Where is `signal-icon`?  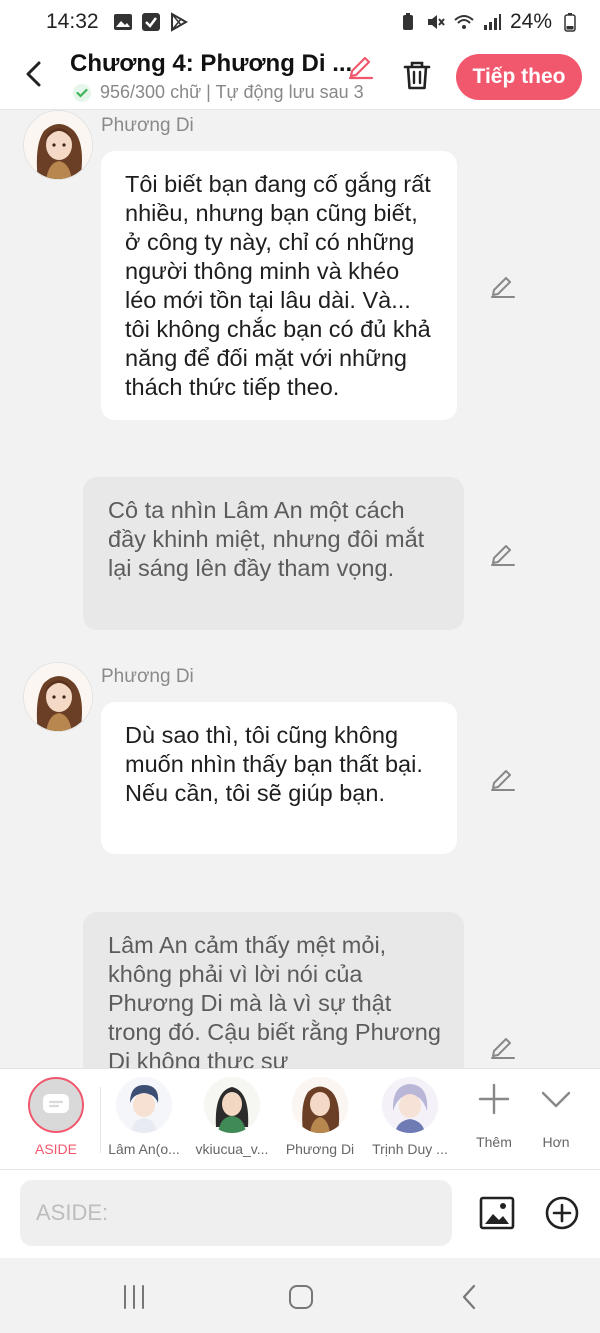 signal-icon is located at coordinates (492, 22).